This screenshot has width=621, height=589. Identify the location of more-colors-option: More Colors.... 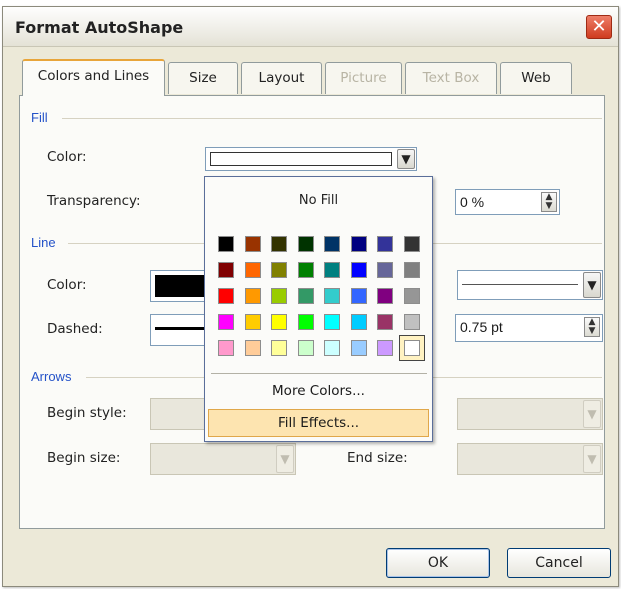
(318, 391).